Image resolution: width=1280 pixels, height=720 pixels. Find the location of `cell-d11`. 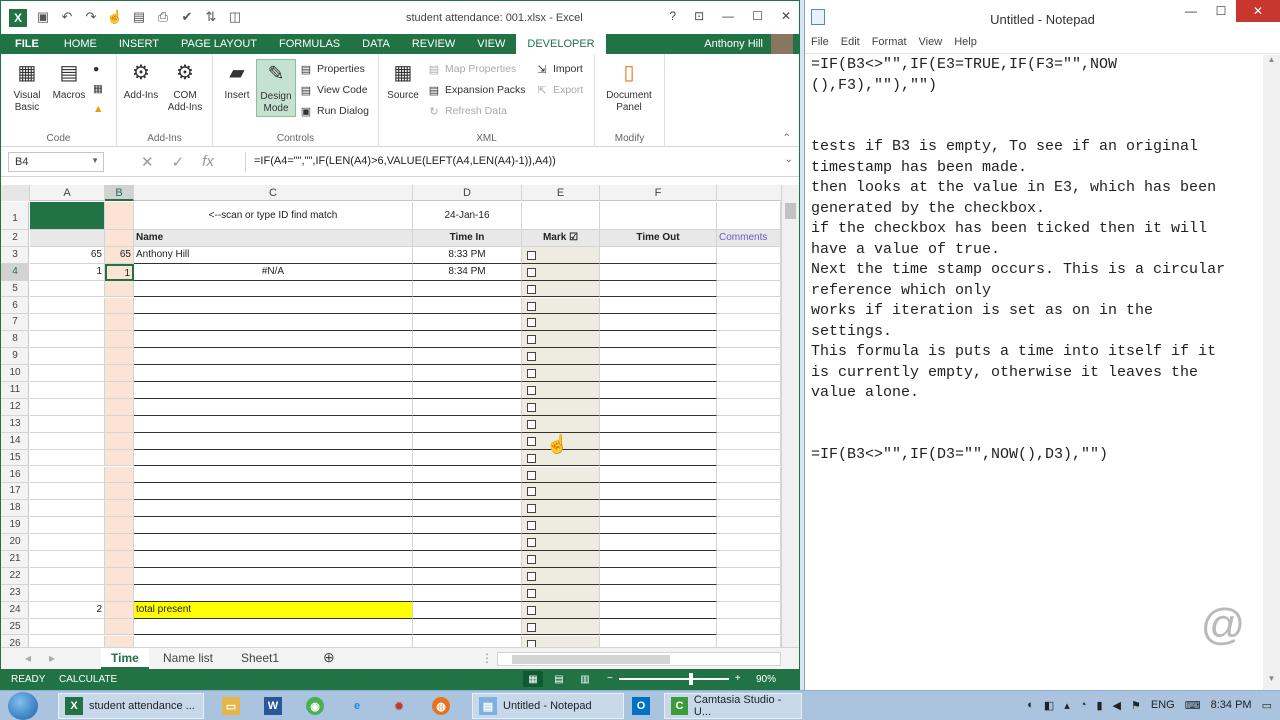

cell-d11 is located at coordinates (467, 390).